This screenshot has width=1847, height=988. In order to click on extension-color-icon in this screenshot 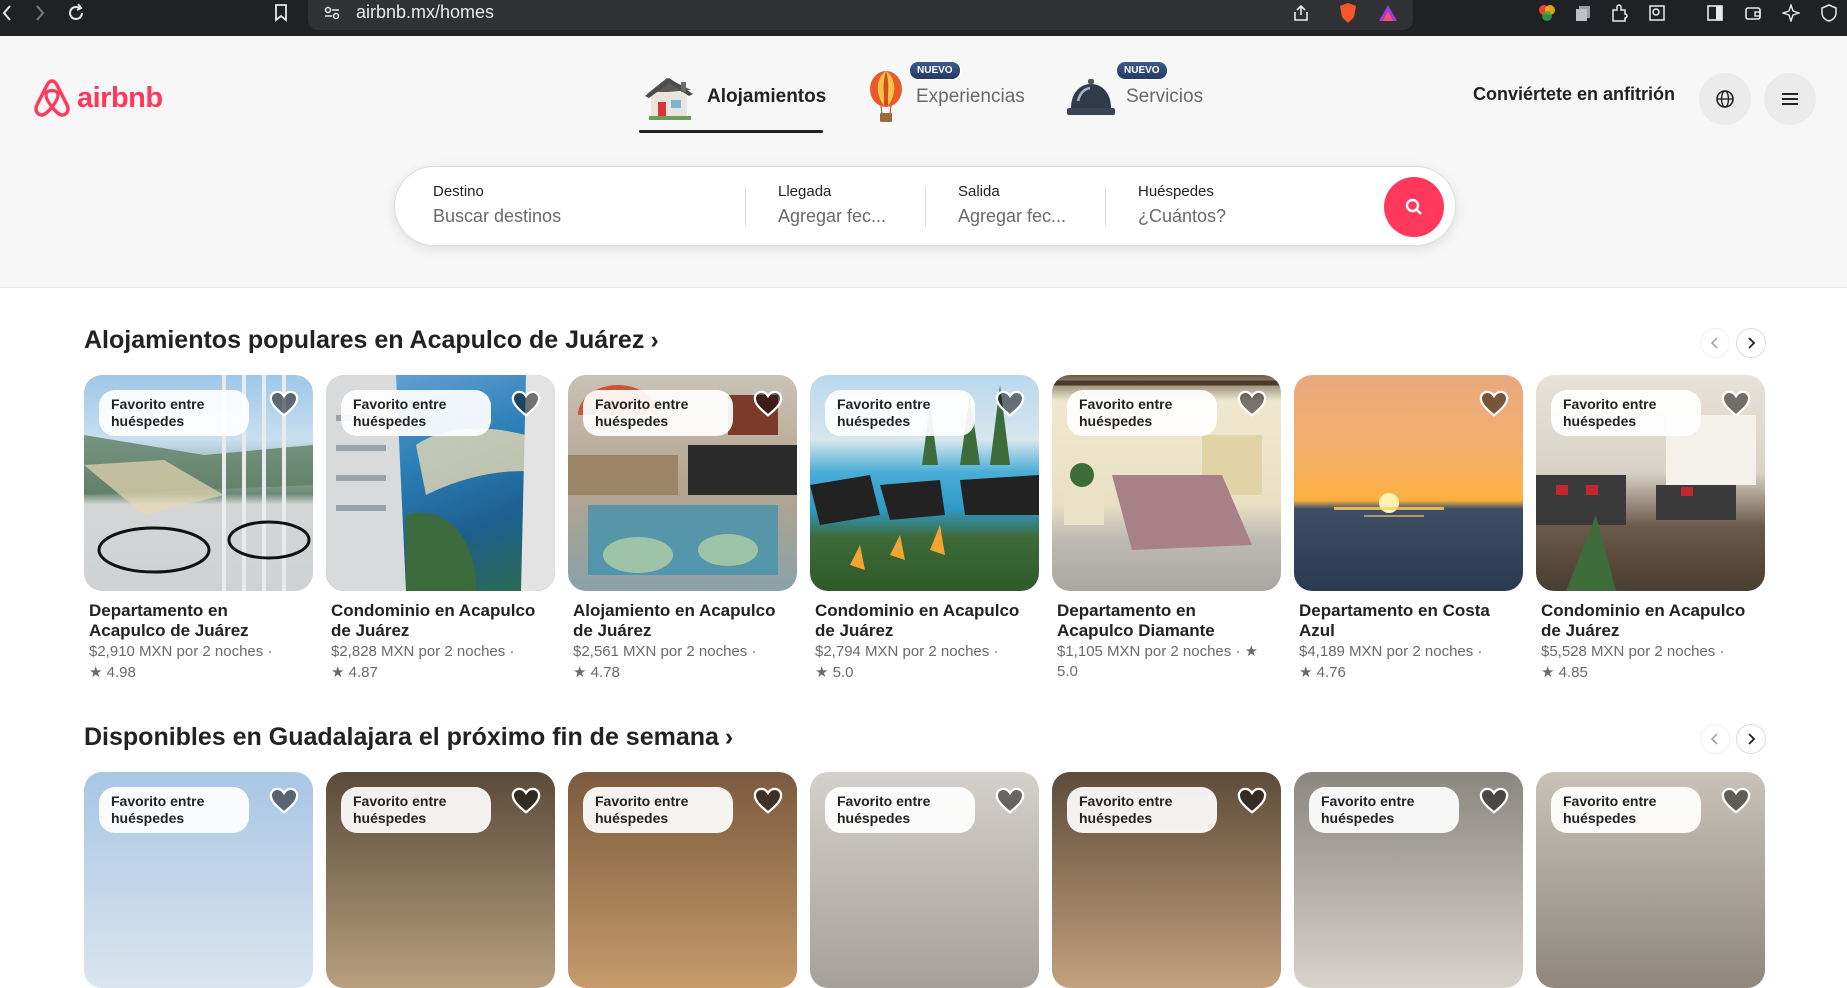, I will do `click(1547, 13)`.